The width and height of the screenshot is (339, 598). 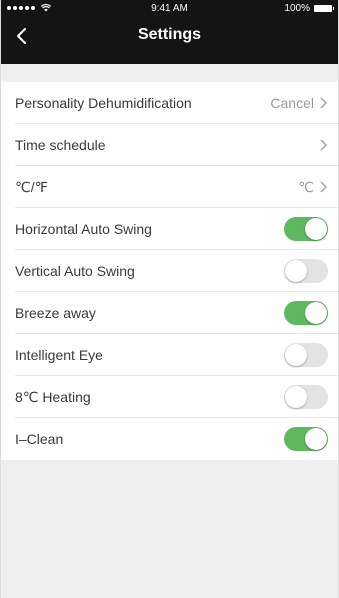 What do you see at coordinates (83, 229) in the screenshot?
I see `settings-row-label: Horizontal Auto Swing` at bounding box center [83, 229].